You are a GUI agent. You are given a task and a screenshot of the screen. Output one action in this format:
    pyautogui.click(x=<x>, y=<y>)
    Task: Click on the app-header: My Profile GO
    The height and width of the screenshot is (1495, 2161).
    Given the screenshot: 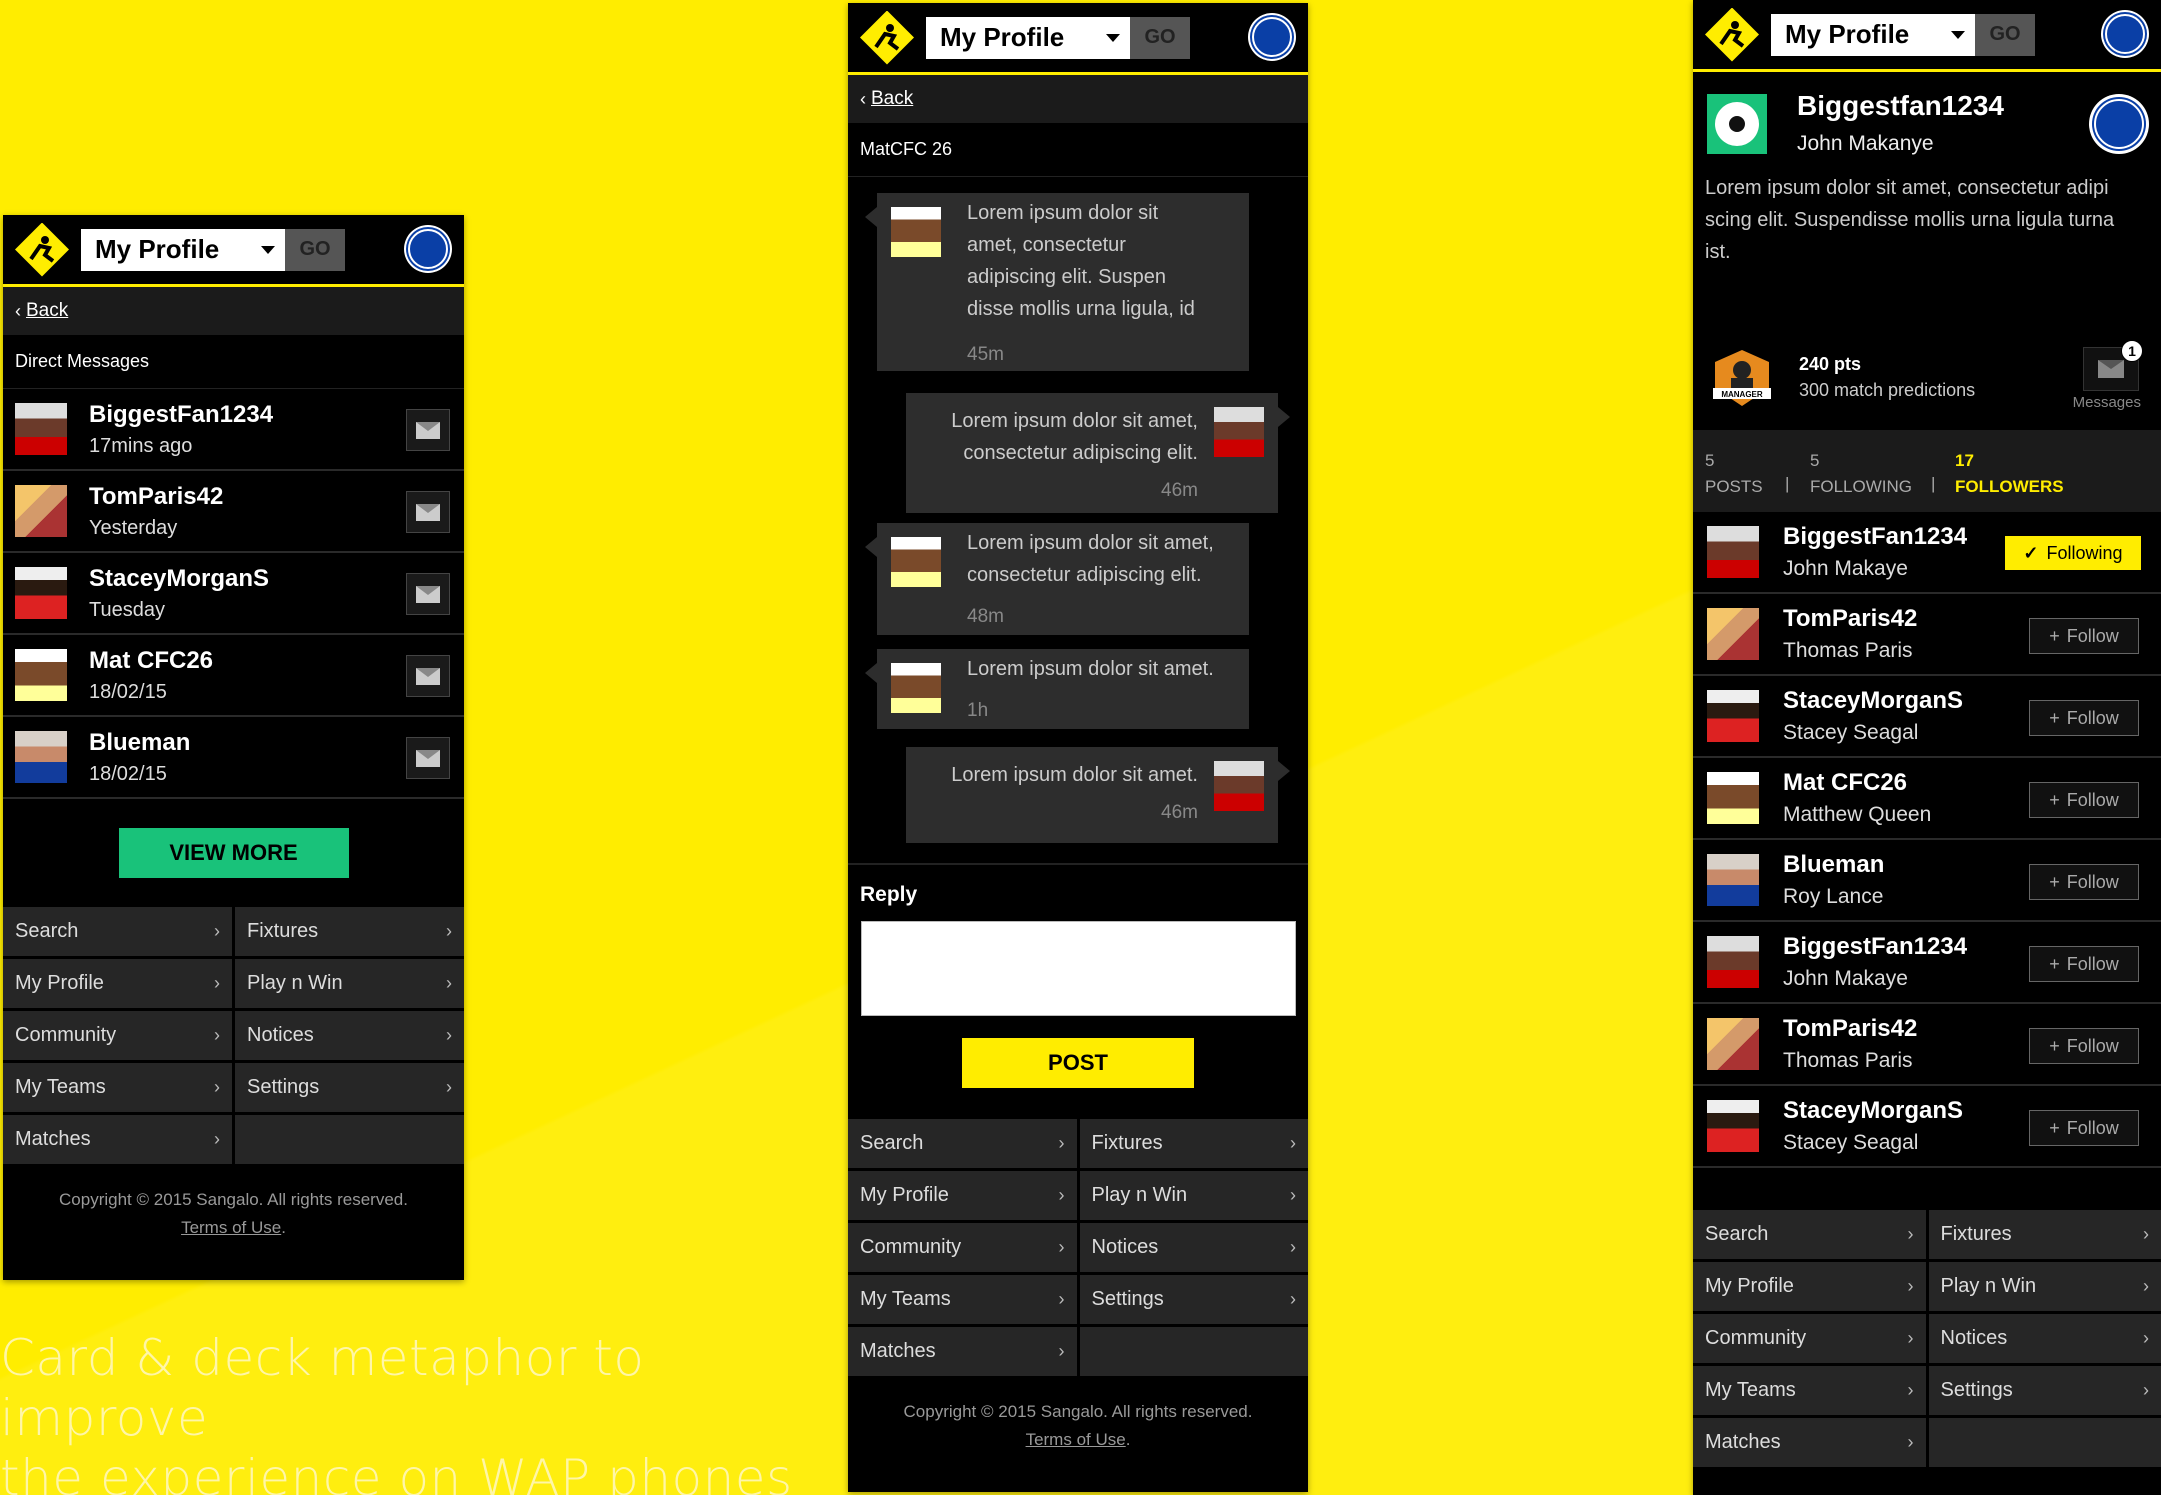 What is the action you would take?
    pyautogui.click(x=1927, y=36)
    